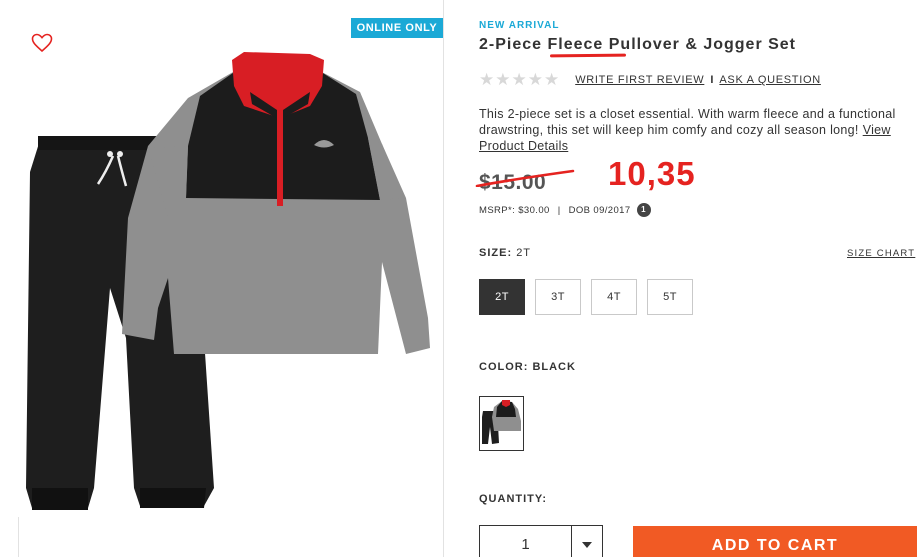  I want to click on divider, so click(18, 537).